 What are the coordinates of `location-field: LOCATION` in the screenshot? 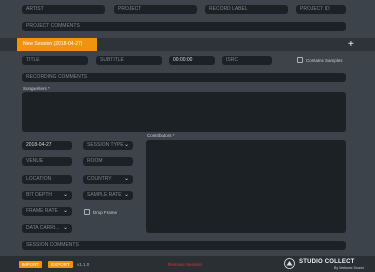 It's located at (47, 179).